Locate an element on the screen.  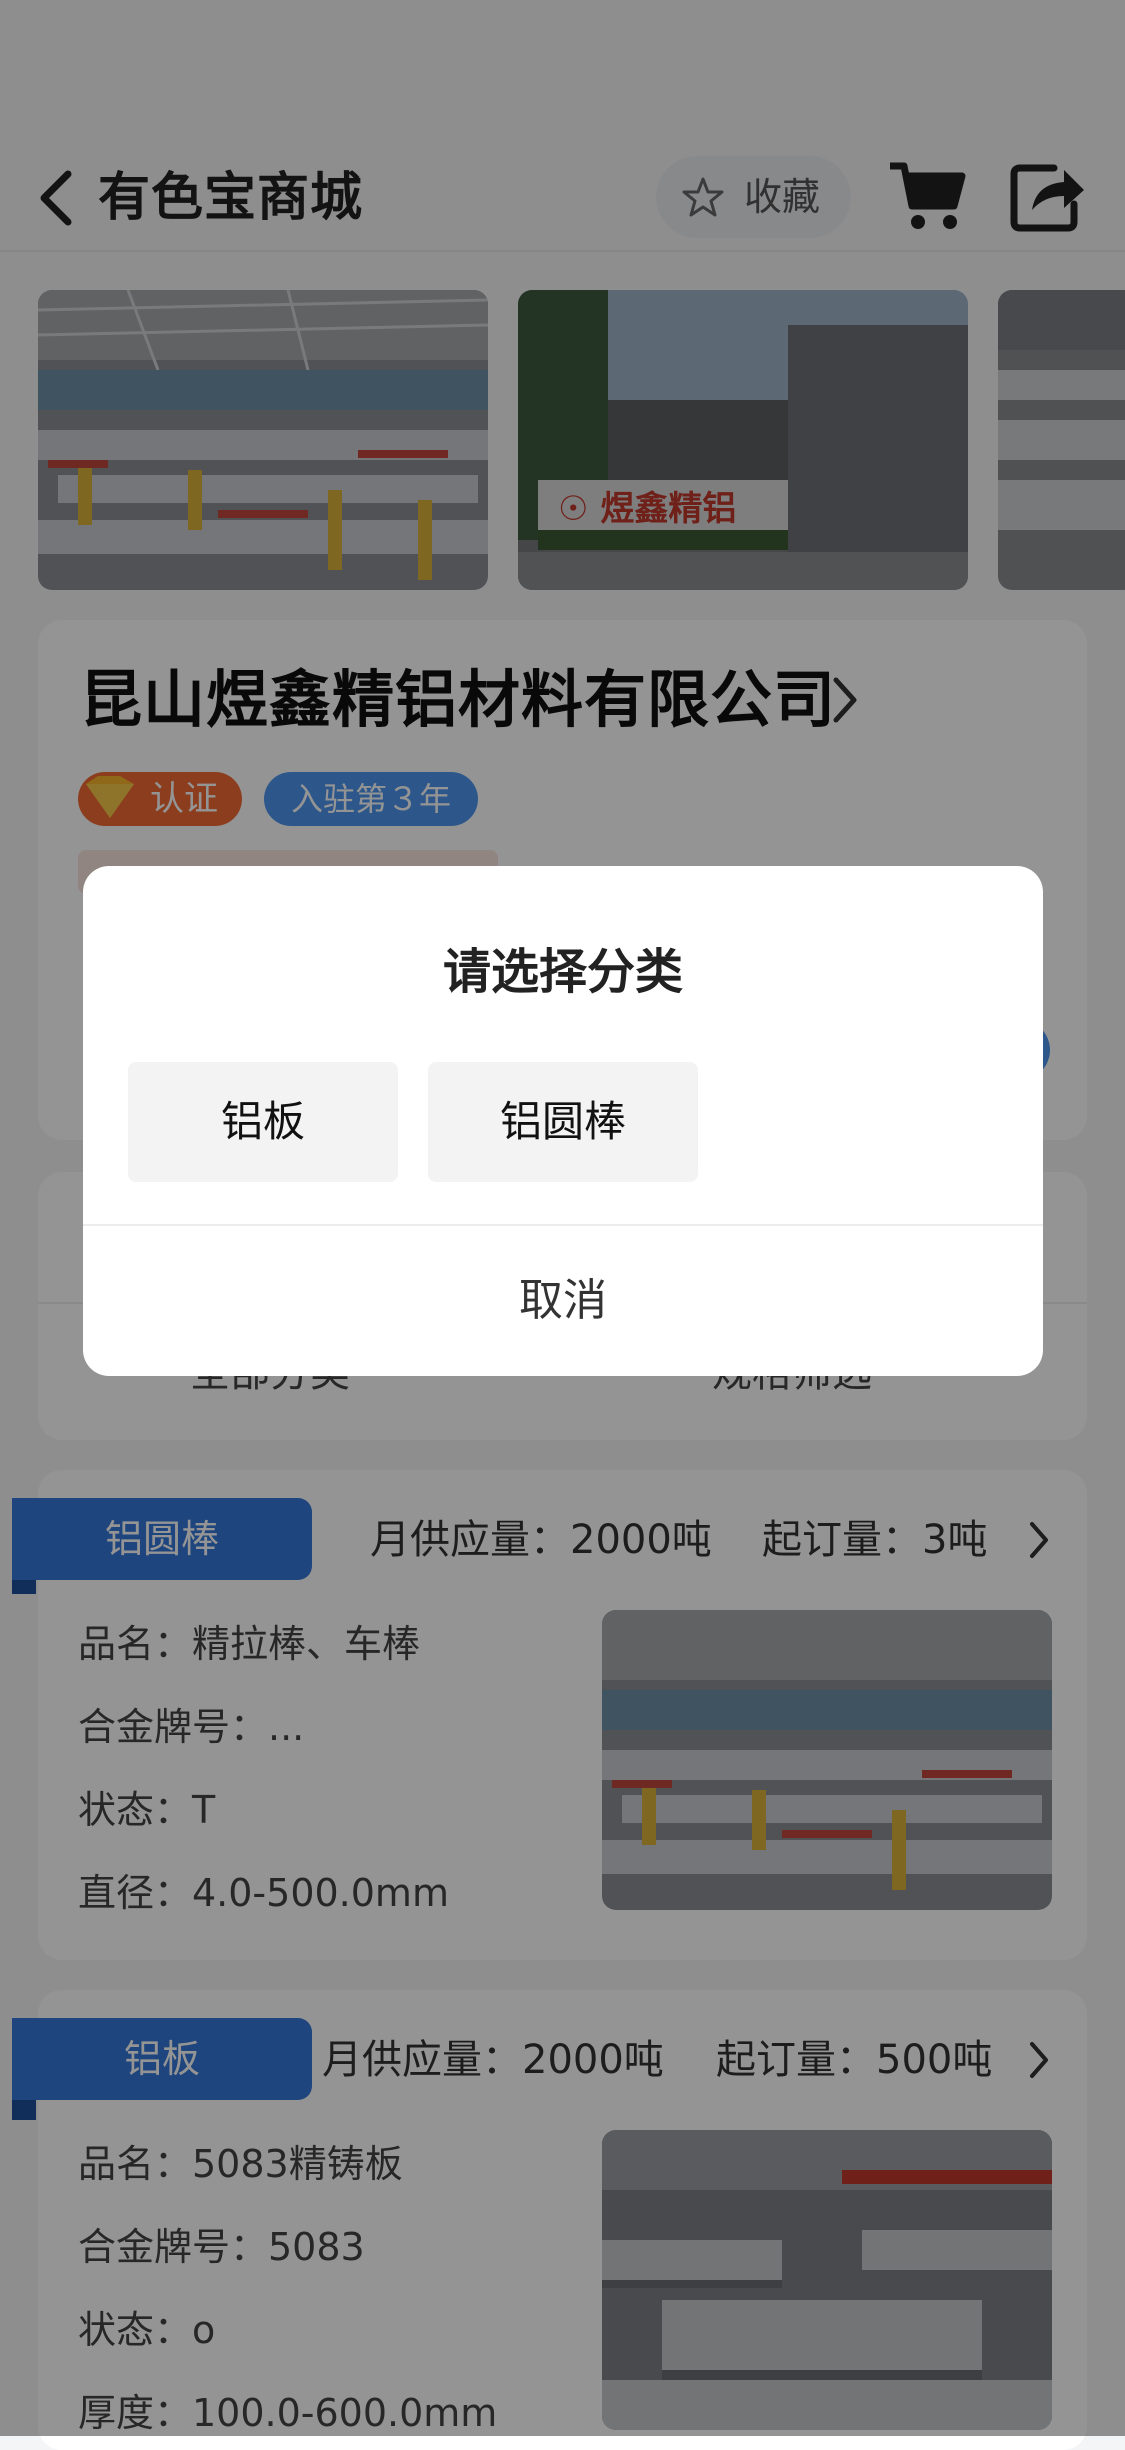
category-option-aluminum-rod: 铝圆棒 is located at coordinates (563, 1122).